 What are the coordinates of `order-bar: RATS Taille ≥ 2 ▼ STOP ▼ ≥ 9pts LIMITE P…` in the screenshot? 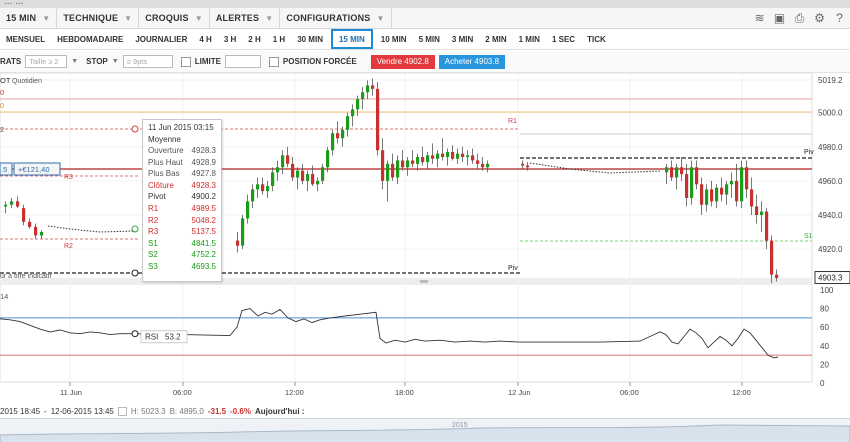 It's located at (425, 62).